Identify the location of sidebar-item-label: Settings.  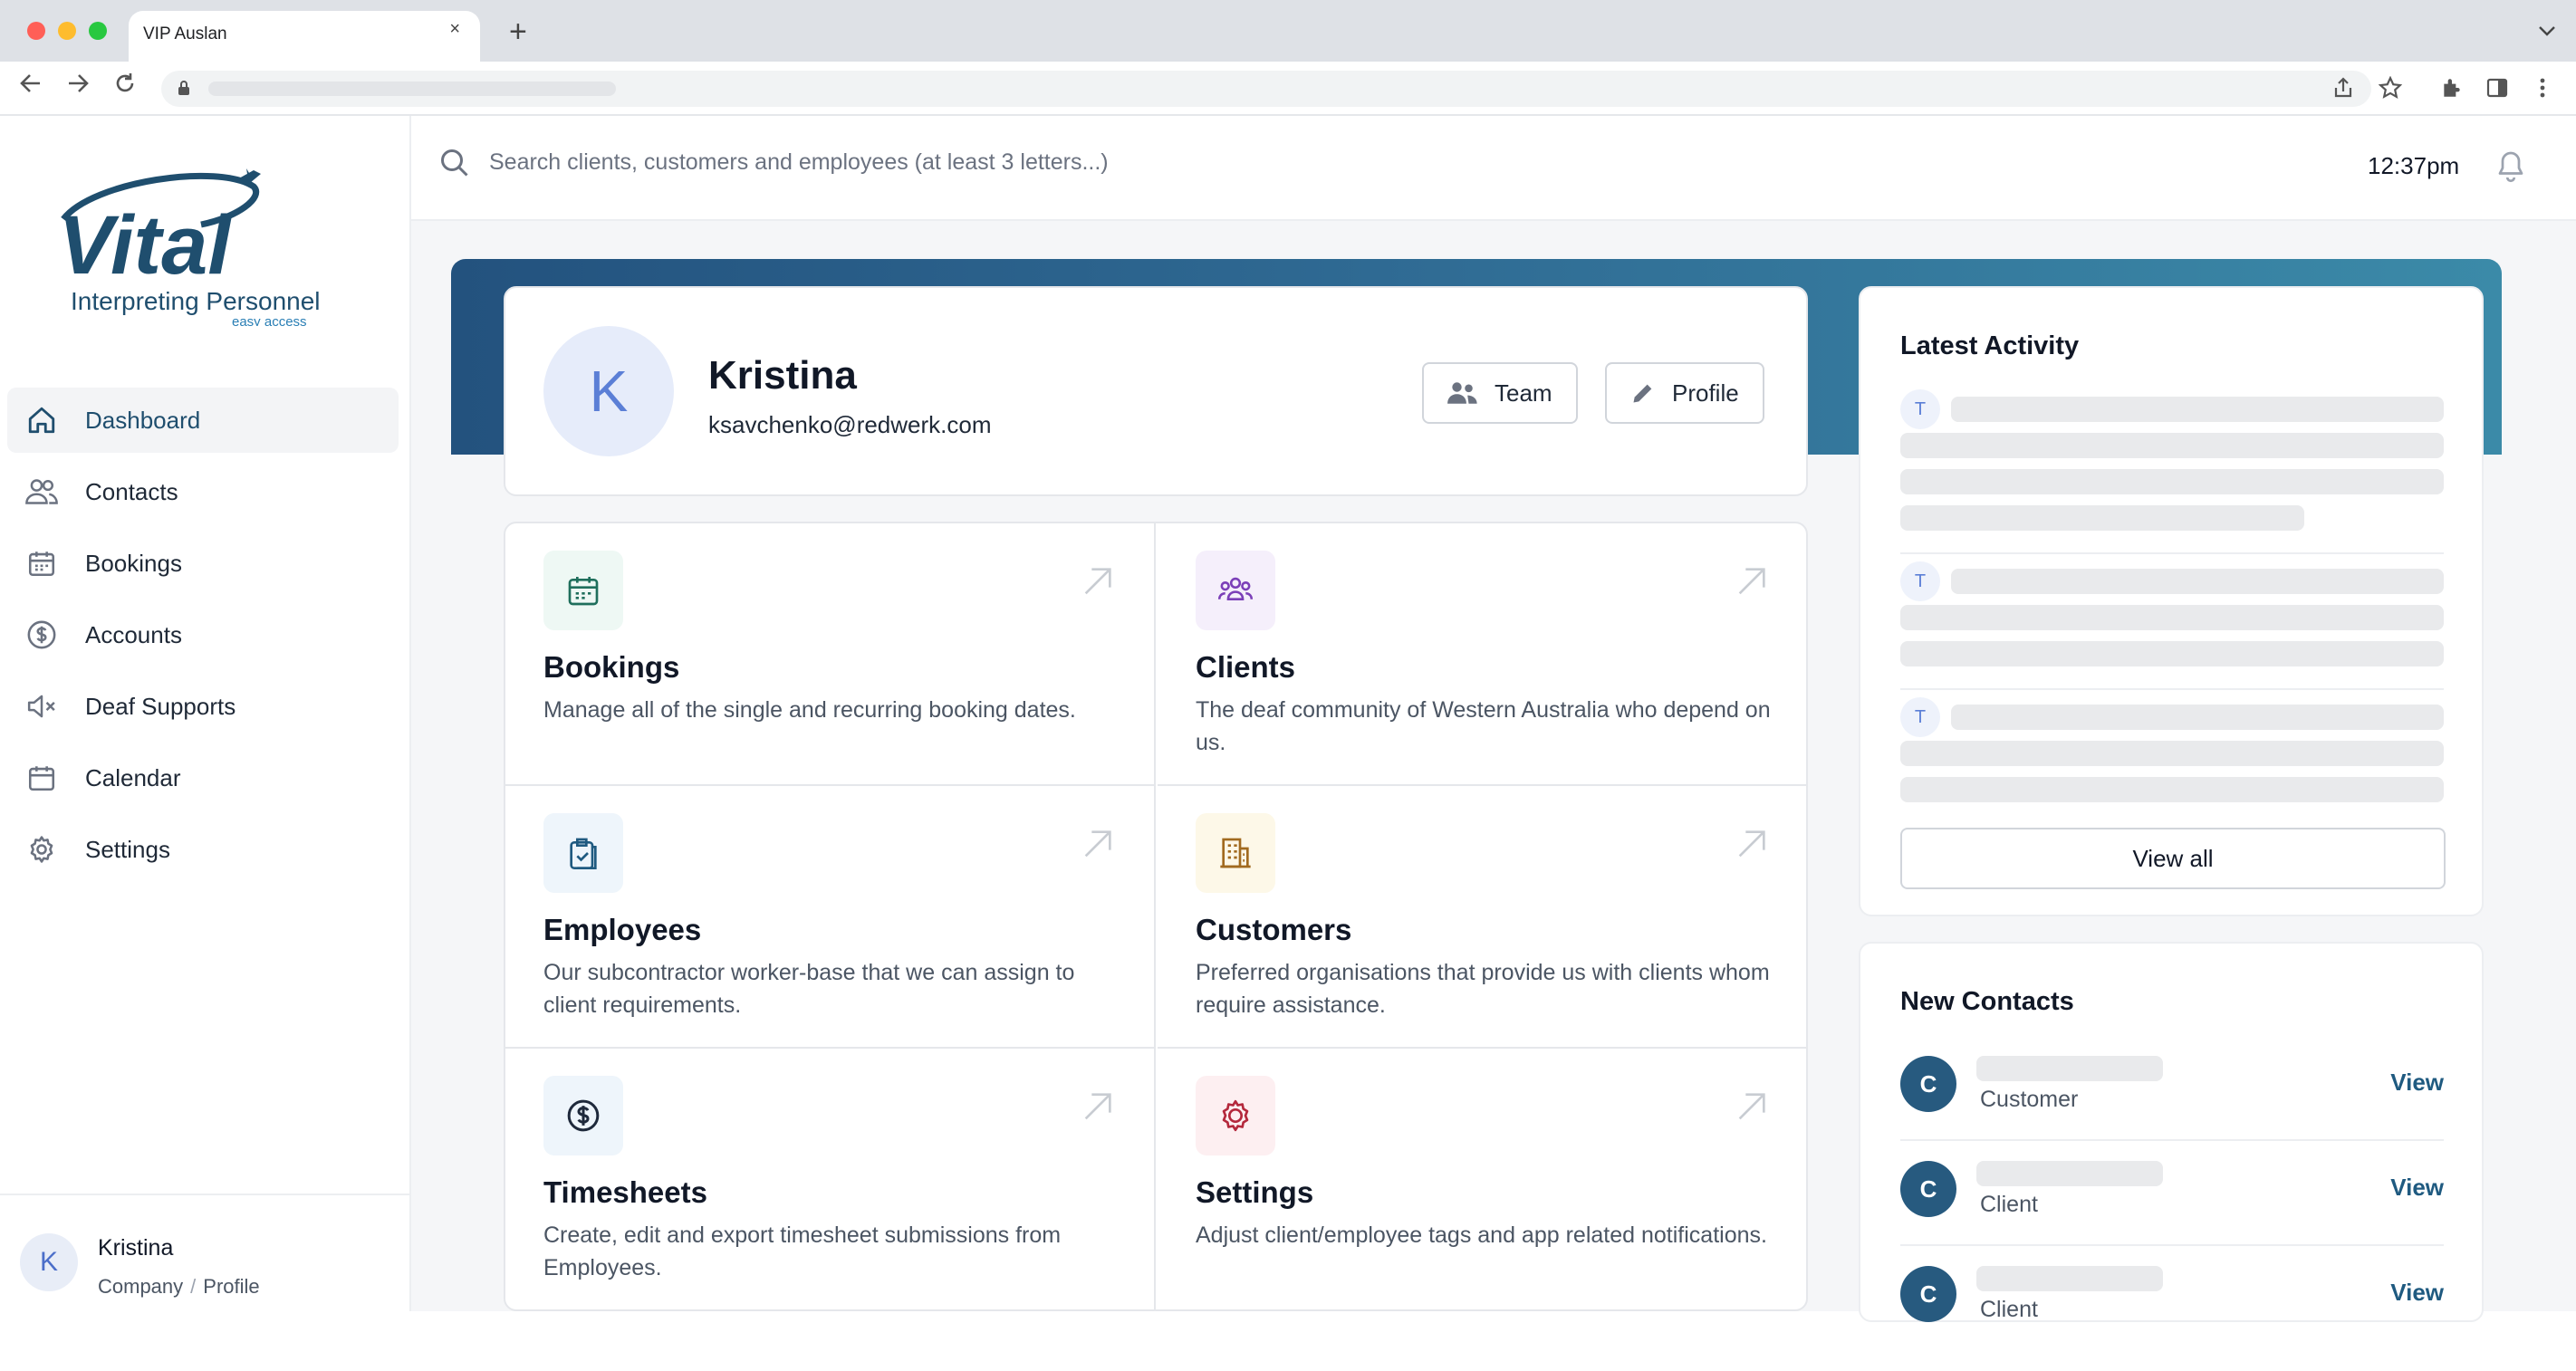
(127, 849).